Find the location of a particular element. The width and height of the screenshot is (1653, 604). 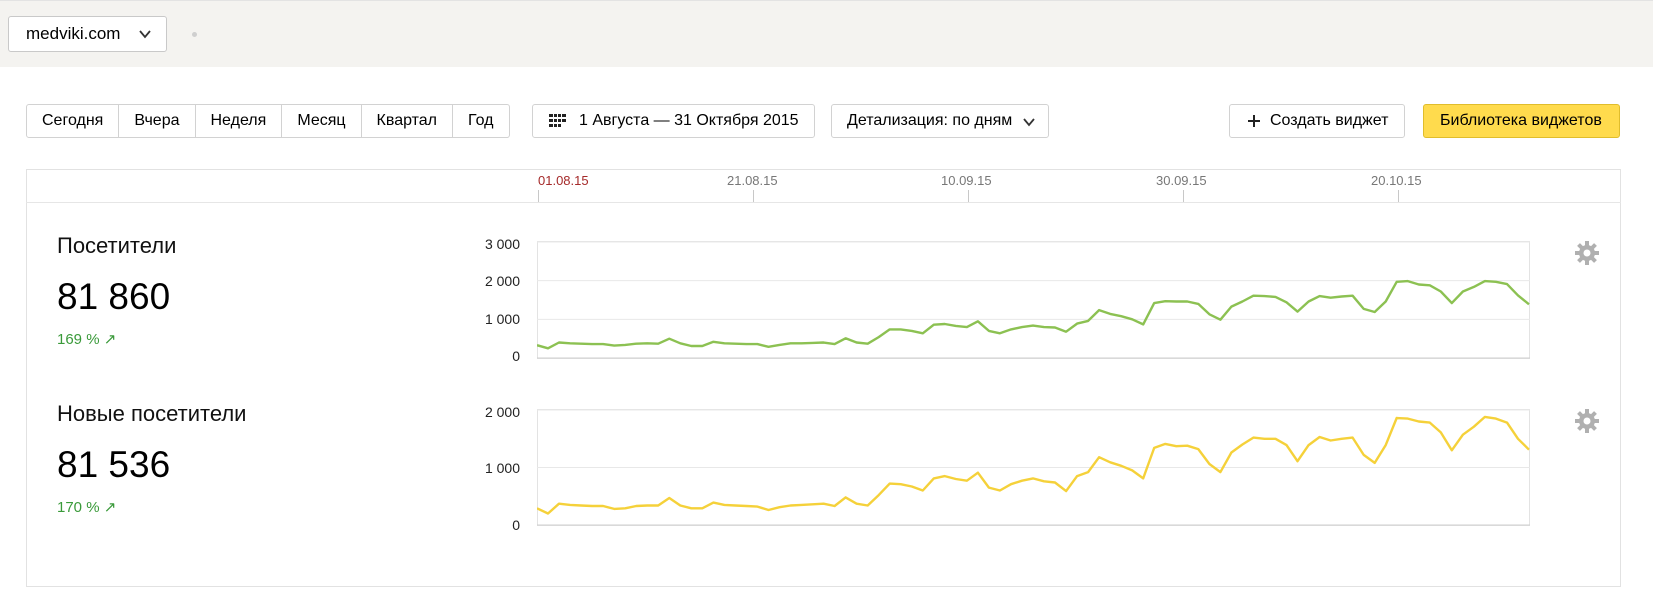

detail-label: Детализация: по дням is located at coordinates (930, 120).